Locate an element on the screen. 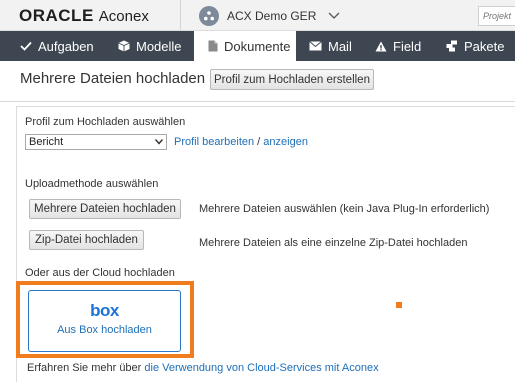  document-icon is located at coordinates (213, 46).